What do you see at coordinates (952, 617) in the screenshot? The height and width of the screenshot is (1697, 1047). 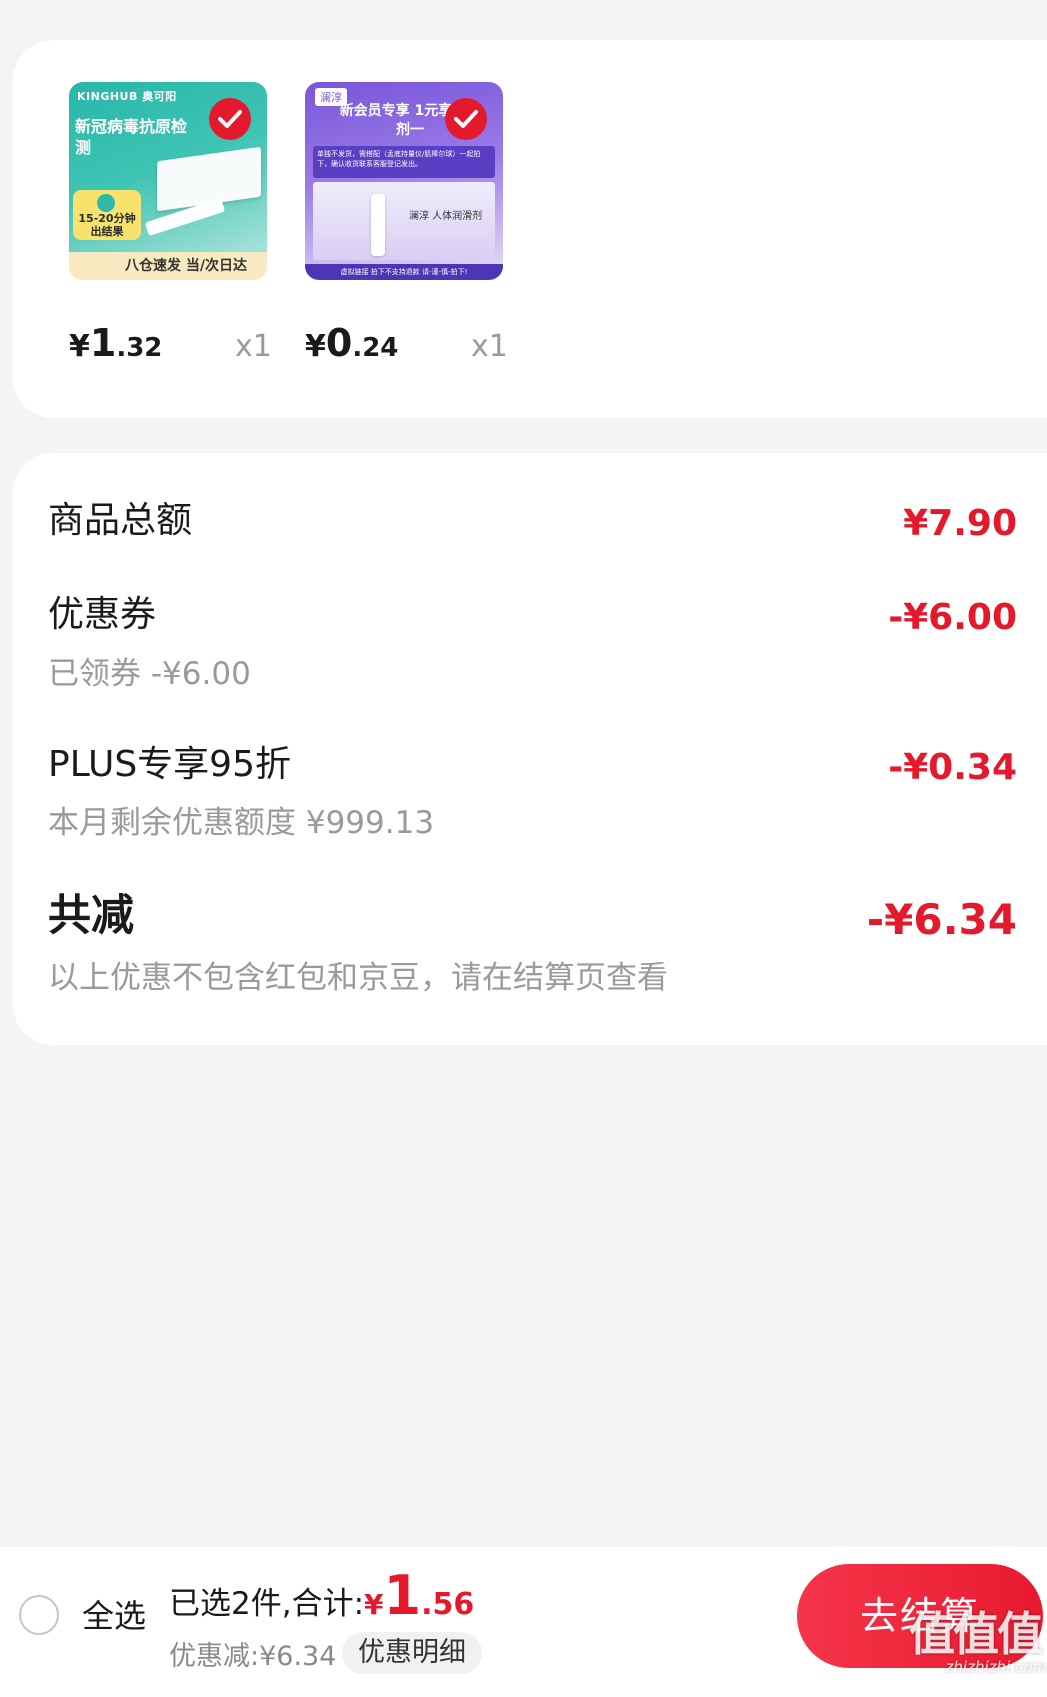 I see `coupon-value: -¥6.00` at bounding box center [952, 617].